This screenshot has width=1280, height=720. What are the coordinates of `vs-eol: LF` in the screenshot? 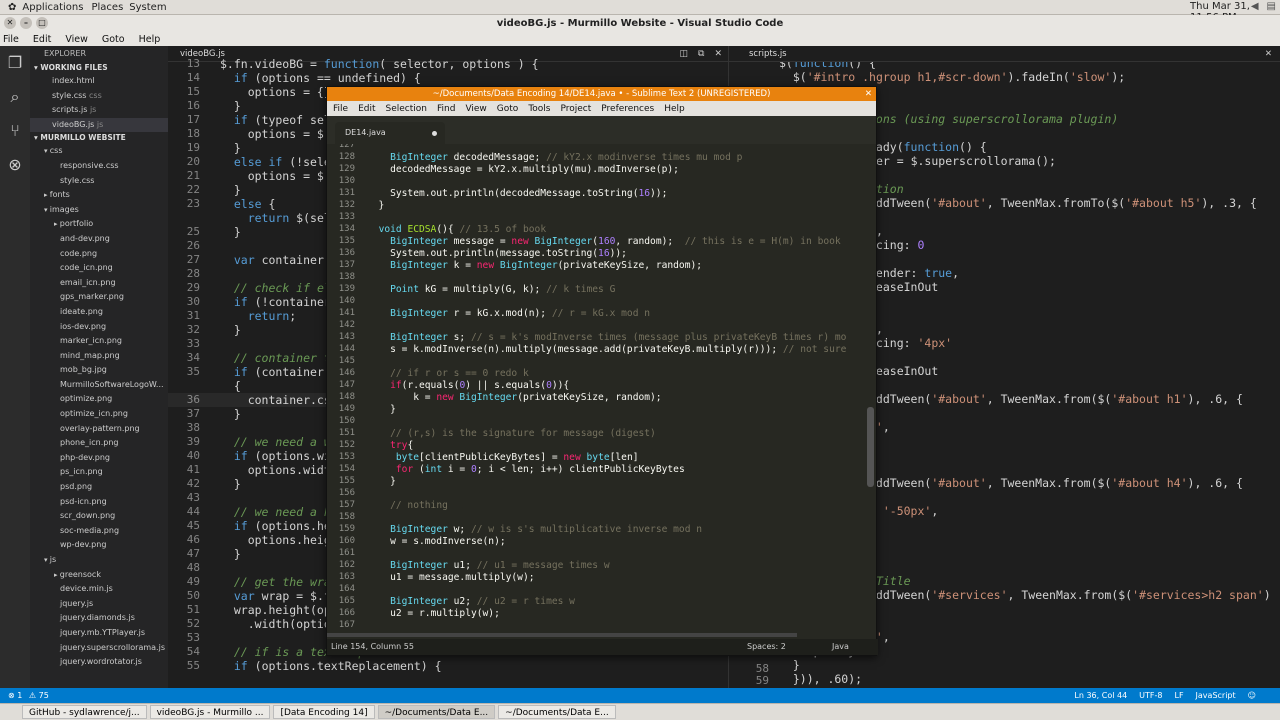 It's located at (1178, 695).